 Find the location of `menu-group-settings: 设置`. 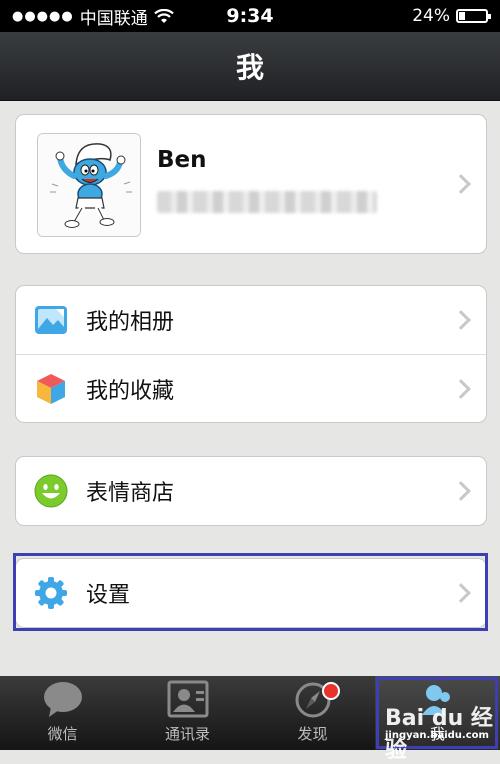

menu-group-settings: 设置 is located at coordinates (251, 593).